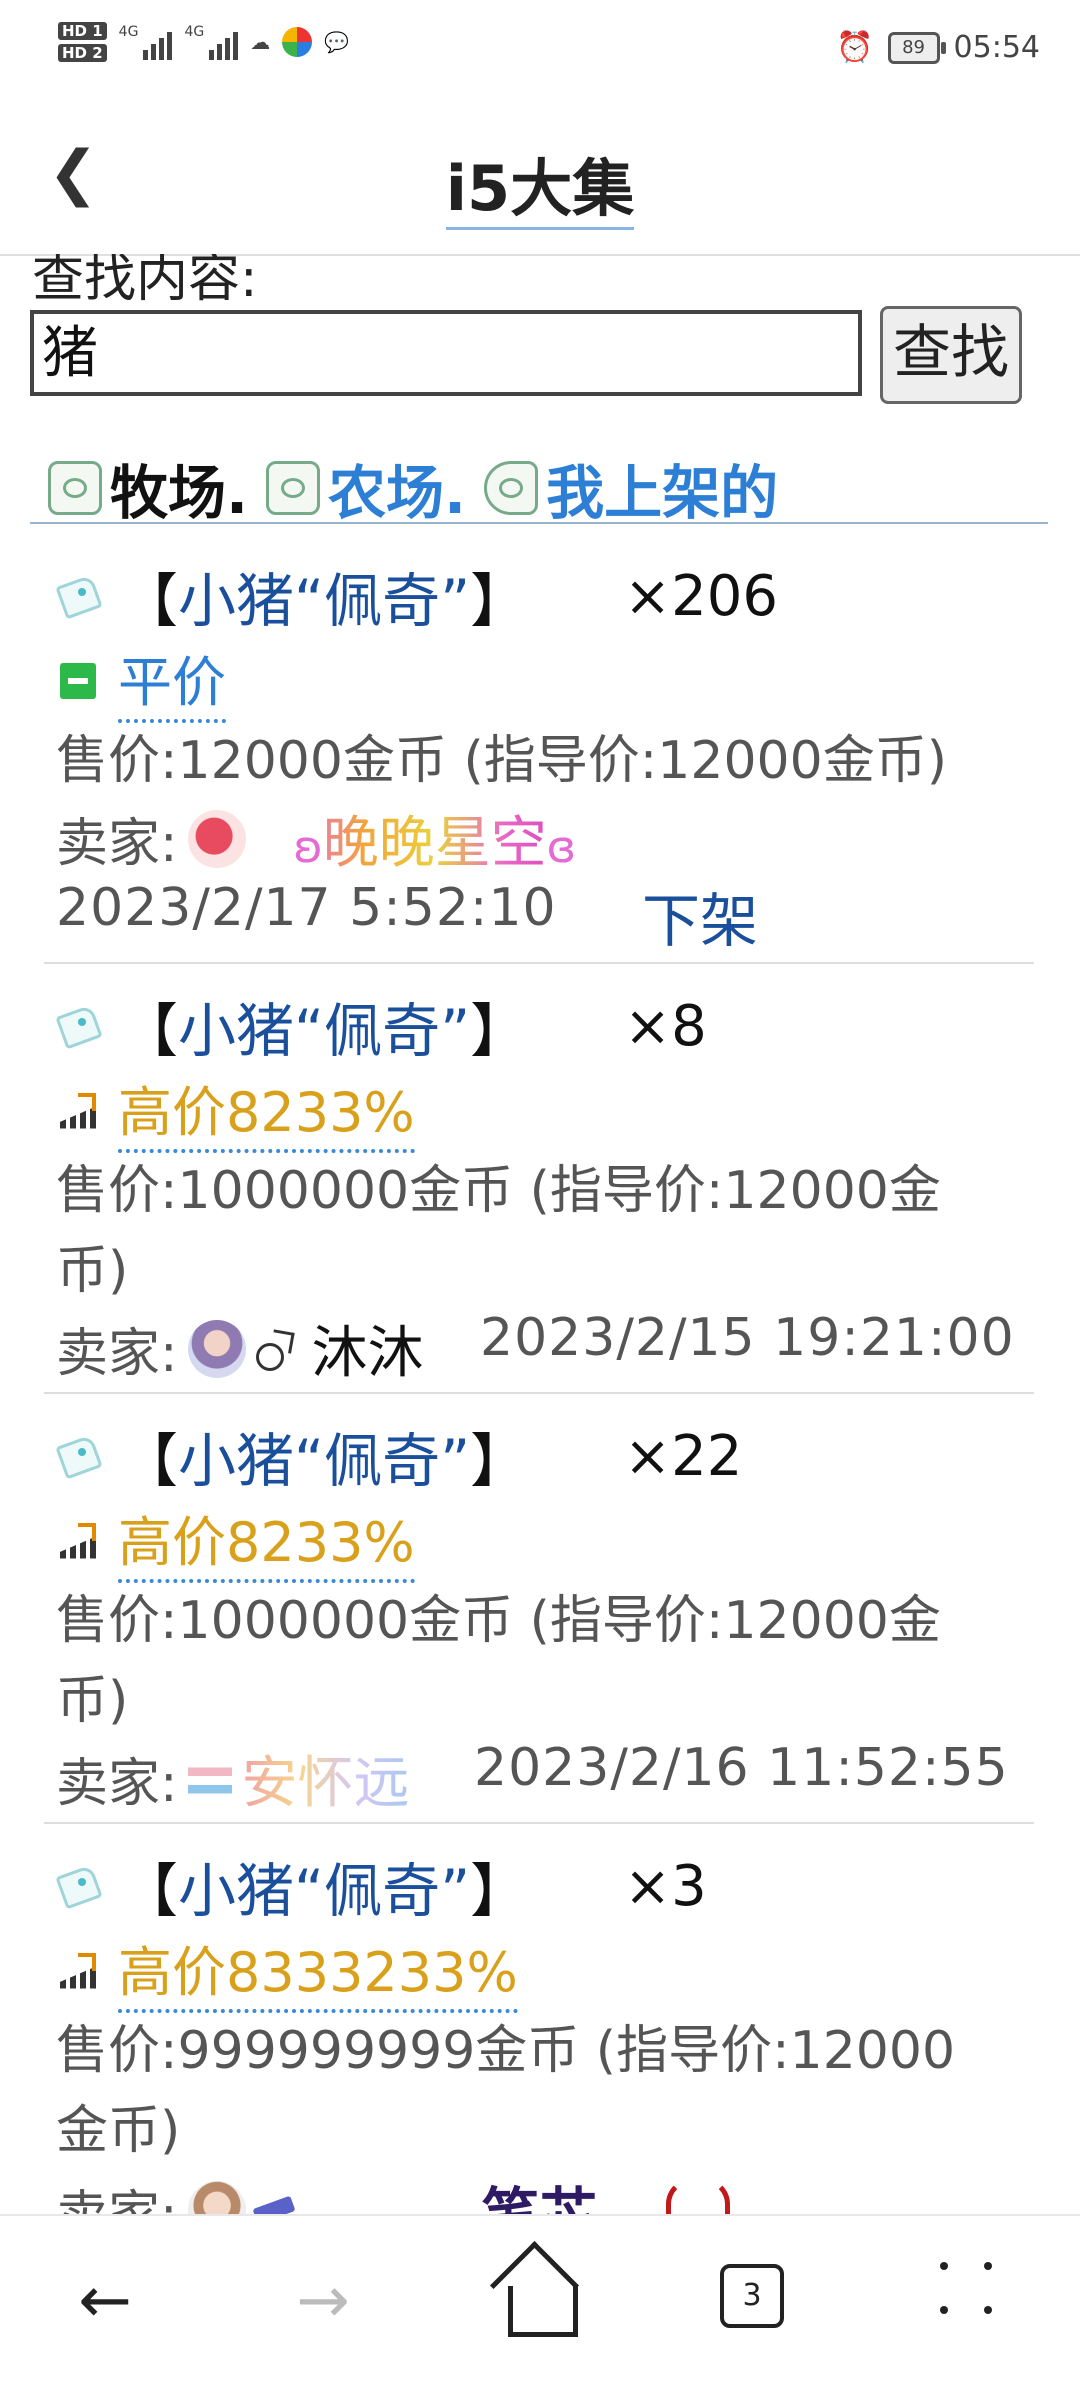 This screenshot has width=1080, height=2390. I want to click on listing-name-row: 【 小猪“佩奇” 】 ×3, so click(381, 1886).